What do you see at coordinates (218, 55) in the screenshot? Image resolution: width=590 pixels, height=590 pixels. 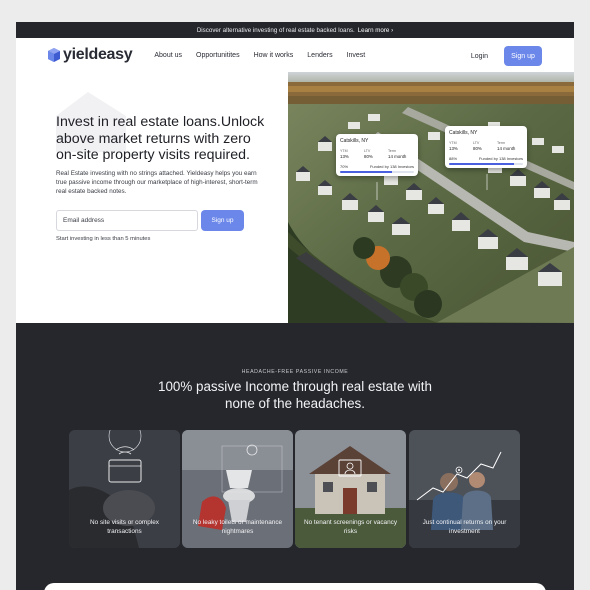 I see `nav-item-opportunities: Opportunitites` at bounding box center [218, 55].